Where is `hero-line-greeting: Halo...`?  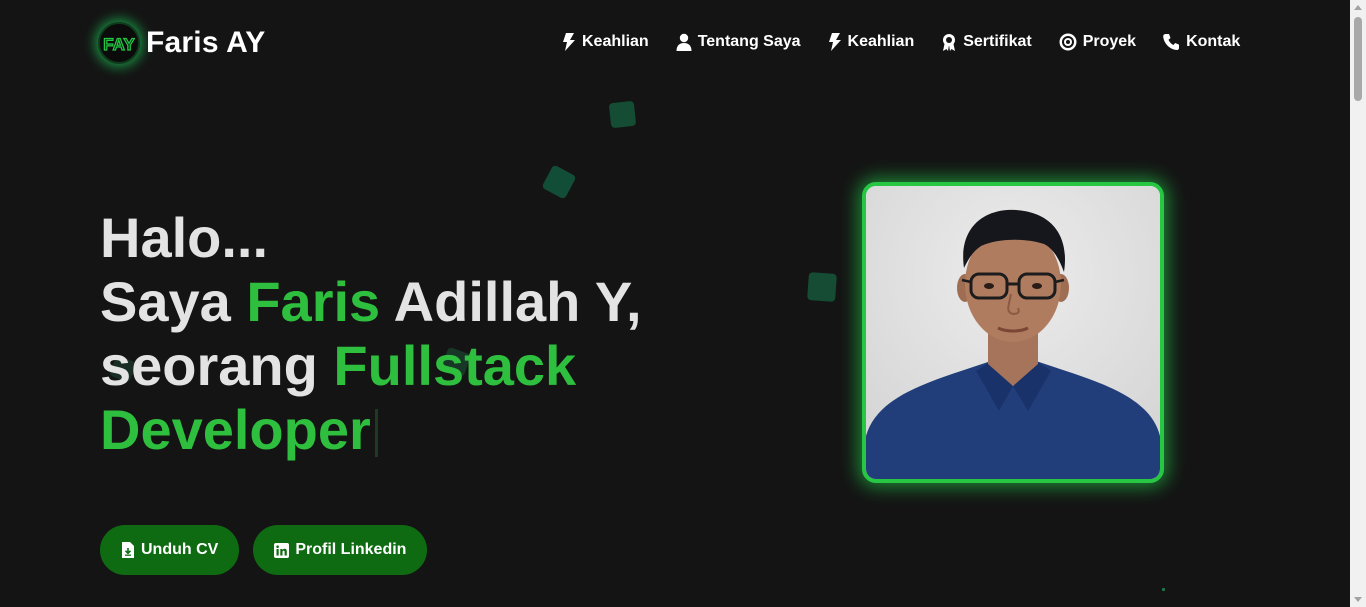
hero-line-greeting: Halo... is located at coordinates (184, 237).